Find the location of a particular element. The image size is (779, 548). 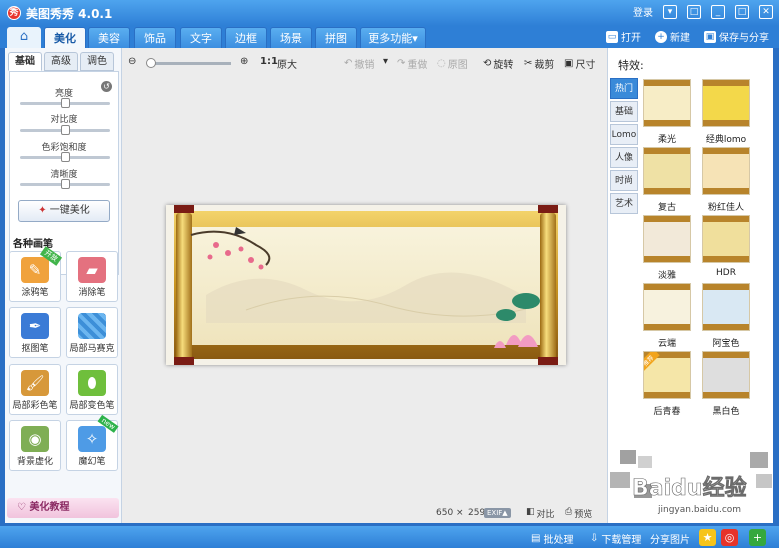

resize-button: ▣ 尺寸 is located at coordinates (579, 63).